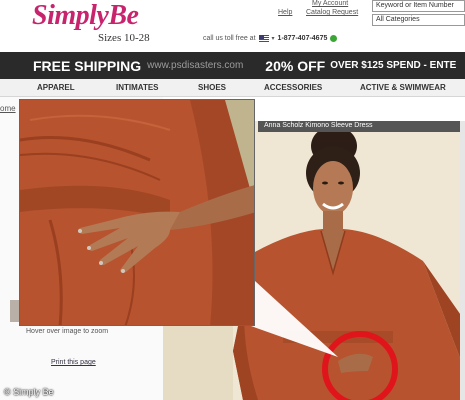  I want to click on discount-text: 20% OFF, so click(295, 65).